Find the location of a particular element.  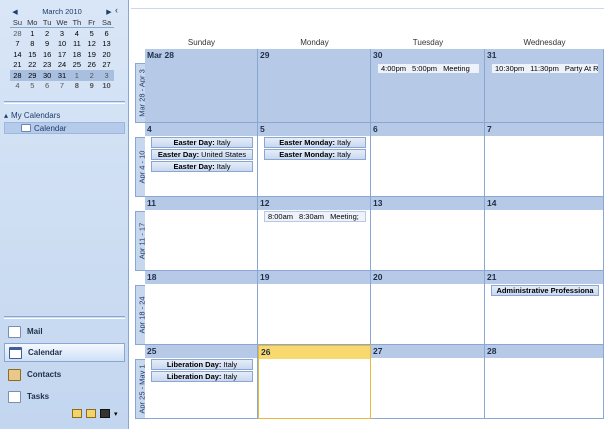

prev-month-icon: ◀ is located at coordinates (15, 12).